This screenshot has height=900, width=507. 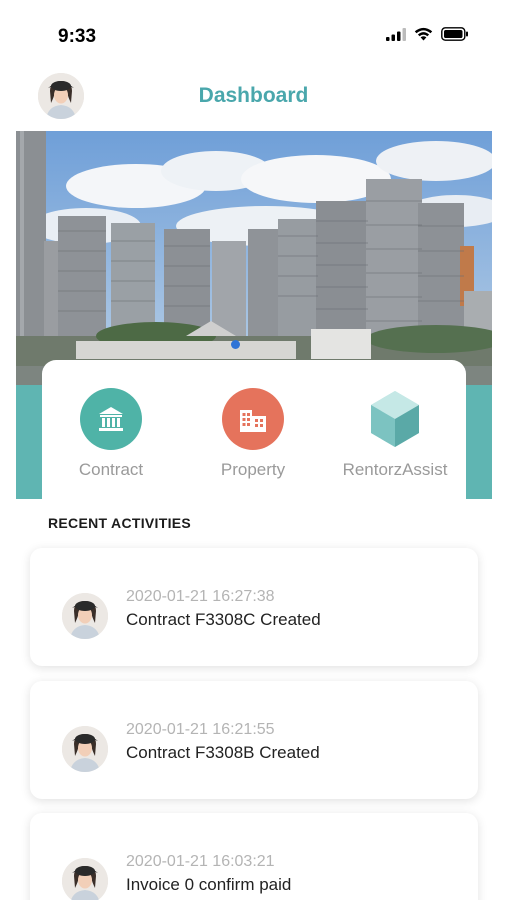 I want to click on activity-time: 2020-01-21 16:27:38, so click(x=200, y=596).